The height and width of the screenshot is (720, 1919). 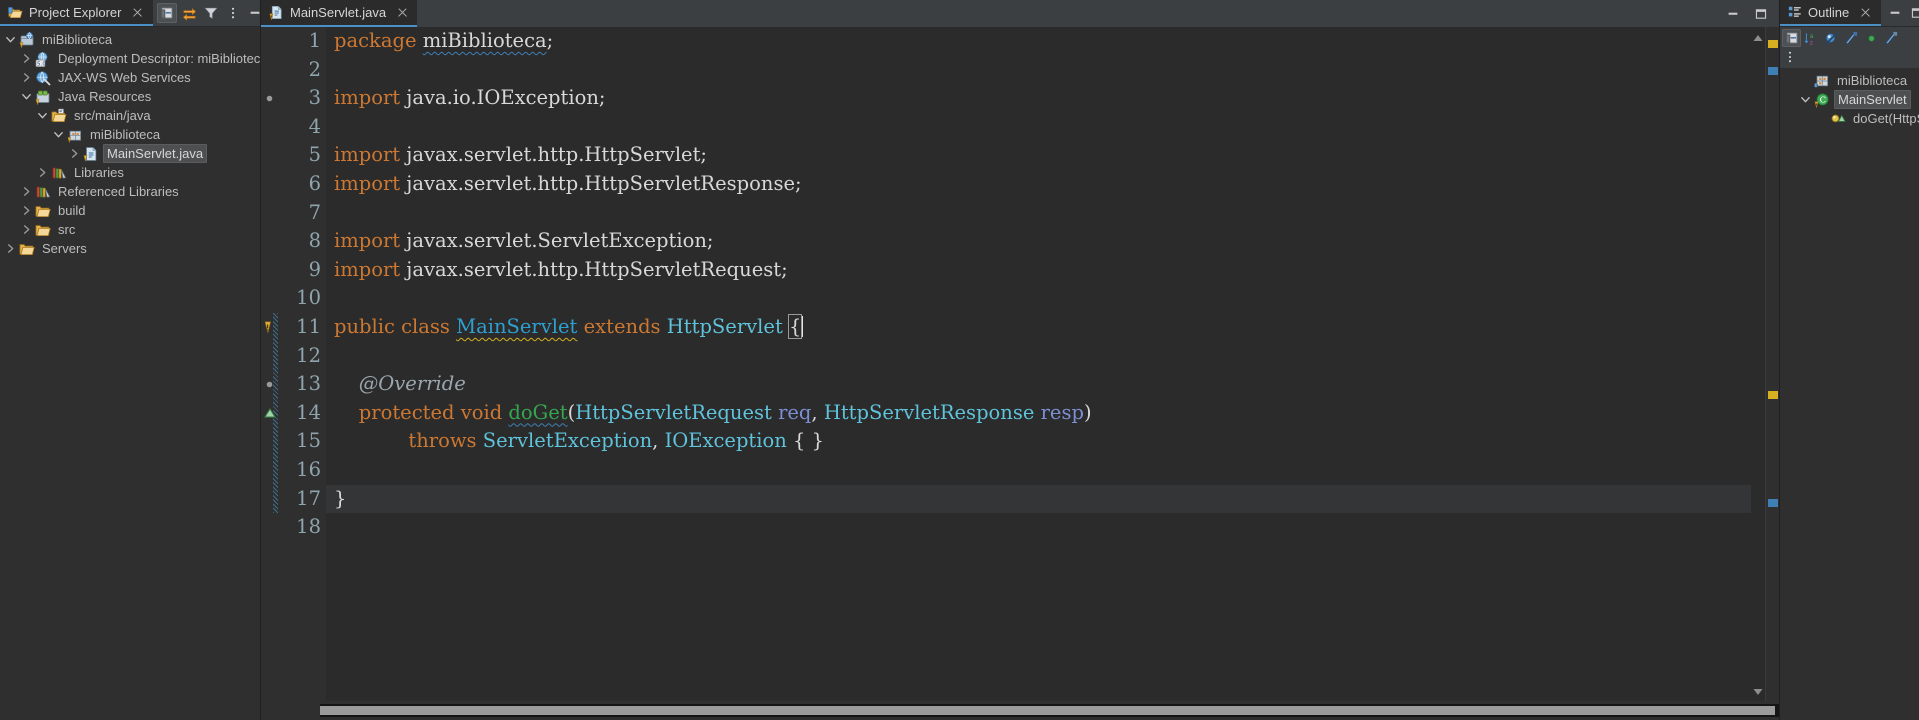 What do you see at coordinates (118, 191) in the screenshot?
I see `tree-item-label: Referenced Libraries` at bounding box center [118, 191].